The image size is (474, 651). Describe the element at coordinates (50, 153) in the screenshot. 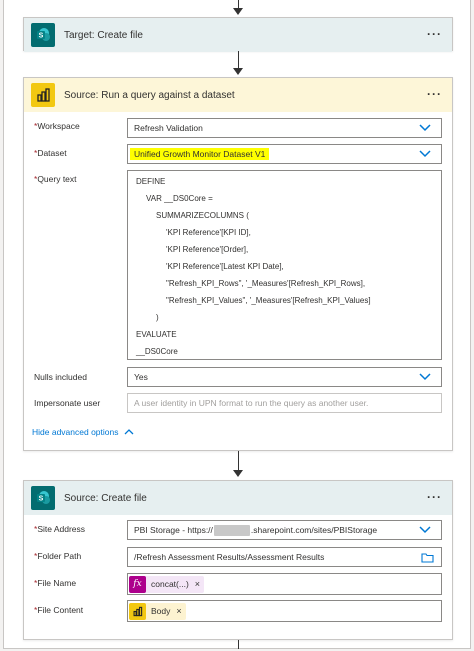

I see `dataset-label: *Dataset` at that location.